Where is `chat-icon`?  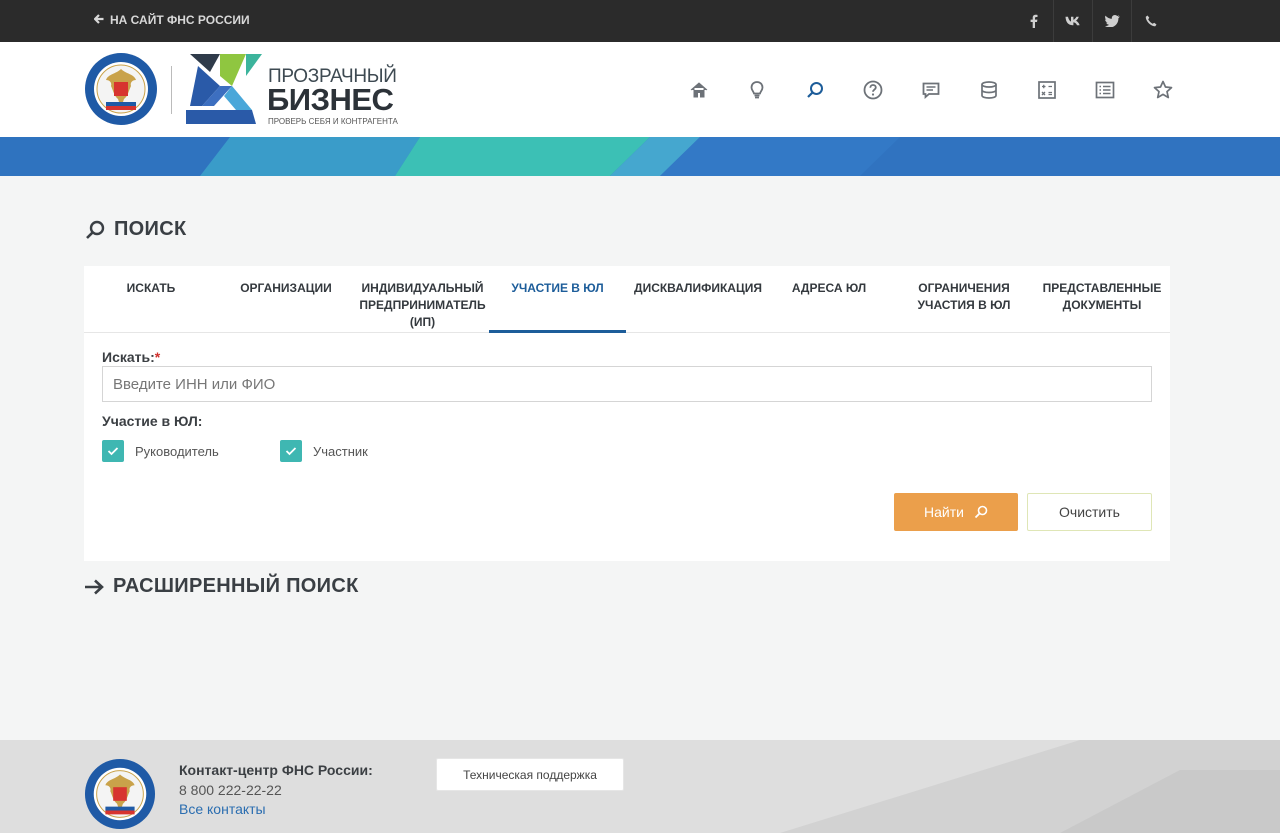 chat-icon is located at coordinates (931, 90).